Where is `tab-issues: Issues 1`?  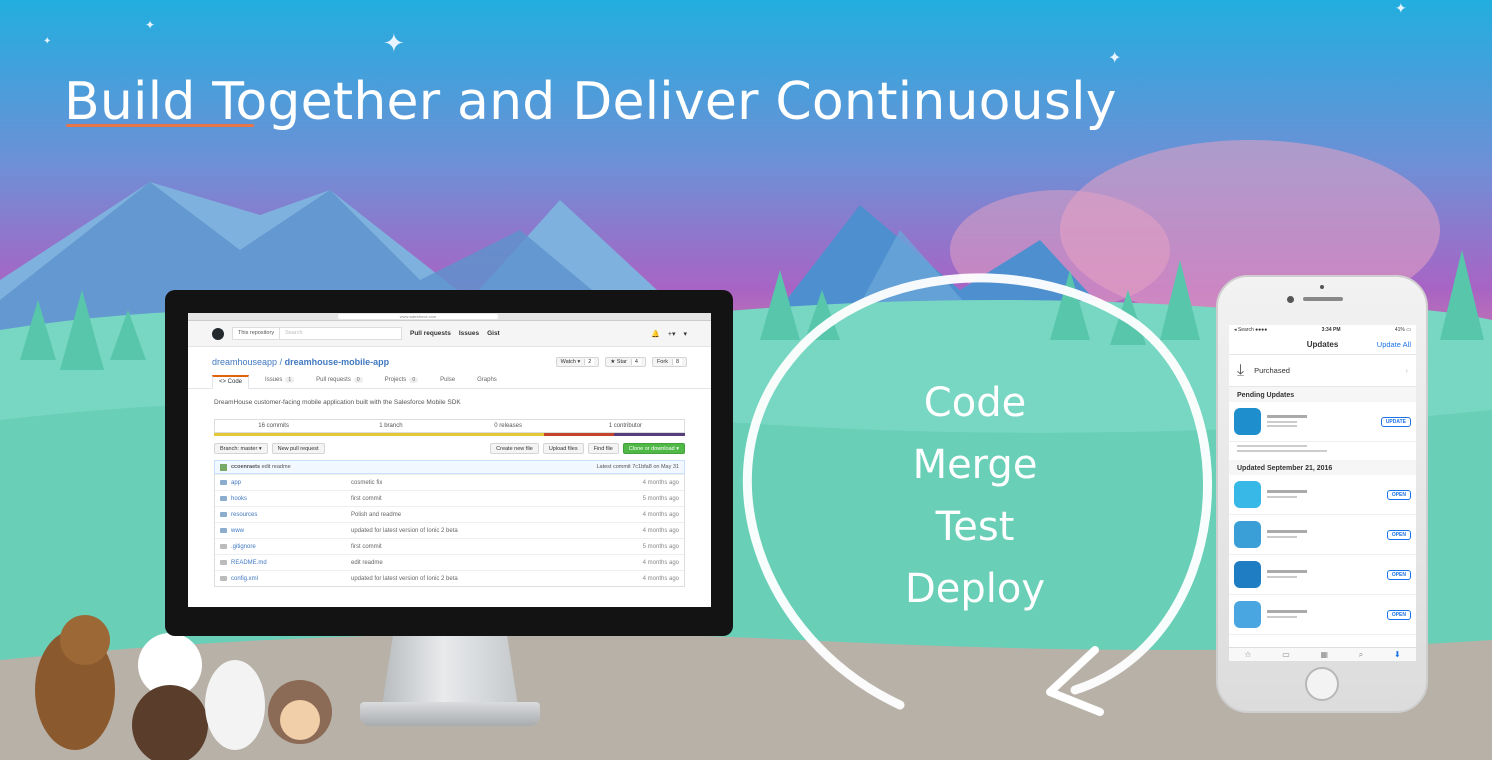
tab-issues: Issues 1 is located at coordinates (279, 381).